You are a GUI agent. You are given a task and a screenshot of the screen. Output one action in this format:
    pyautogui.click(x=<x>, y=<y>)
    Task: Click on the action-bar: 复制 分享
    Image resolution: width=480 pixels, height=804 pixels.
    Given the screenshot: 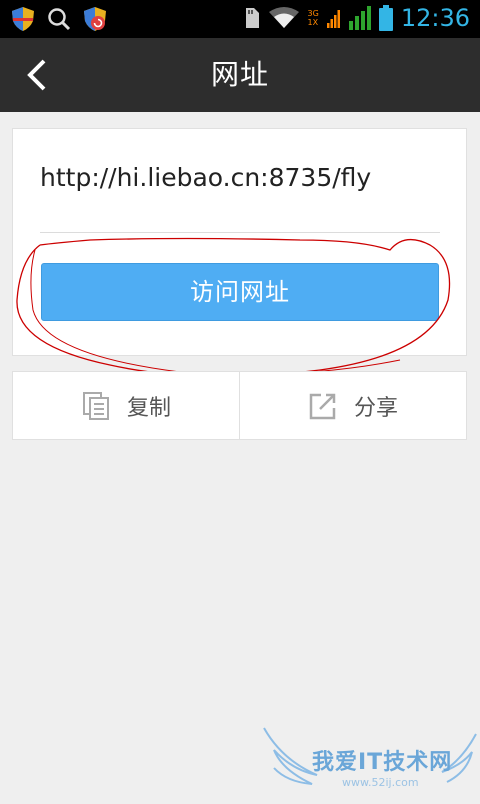 What is the action you would take?
    pyautogui.click(x=239, y=405)
    